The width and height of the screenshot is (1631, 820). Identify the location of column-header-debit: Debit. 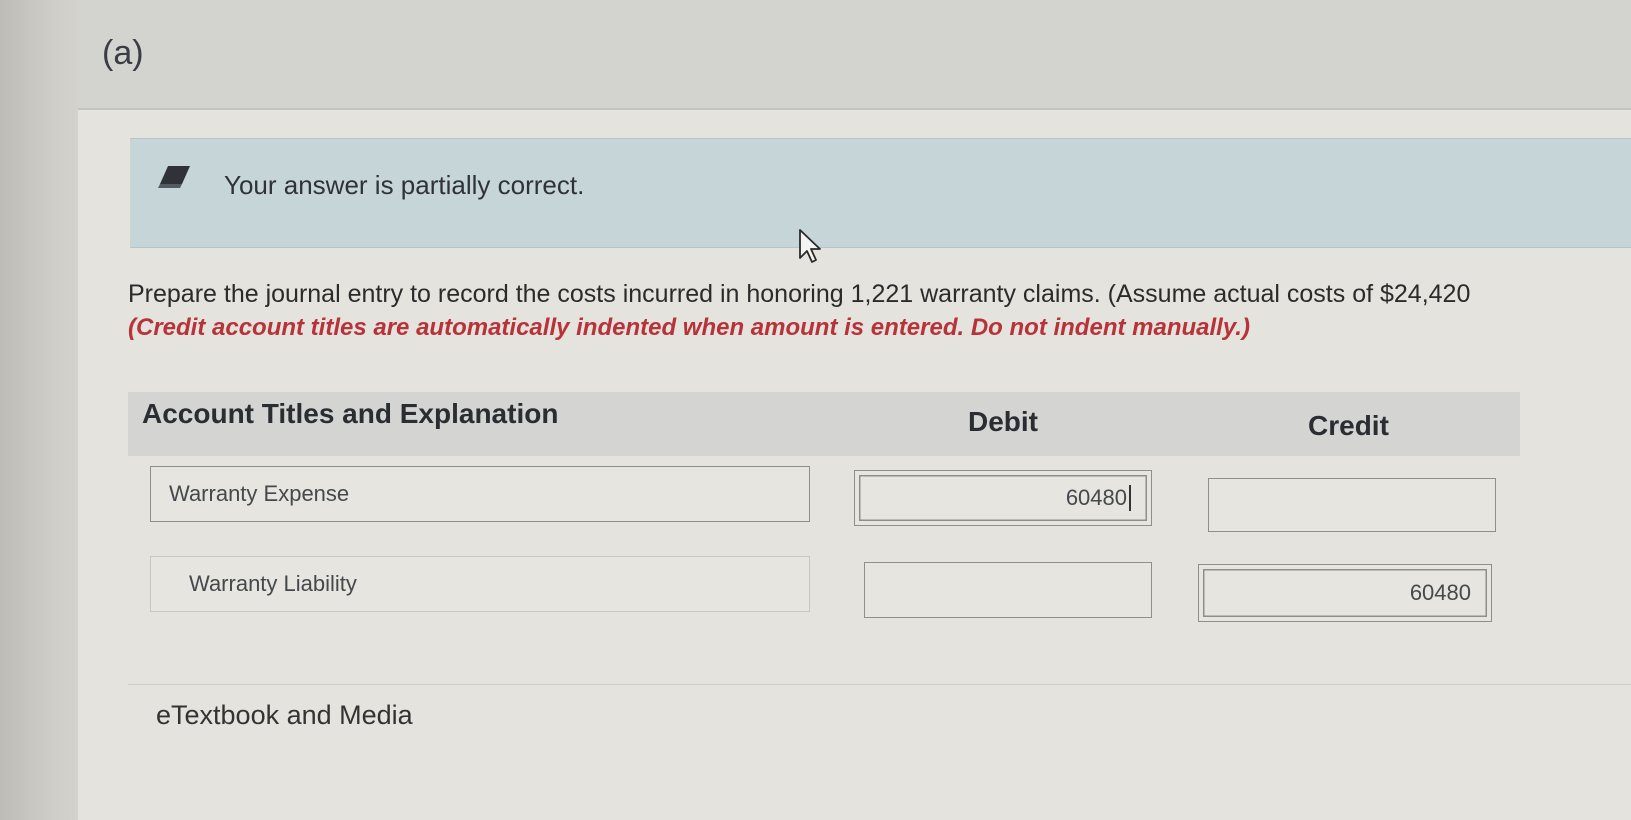
(1003, 421).